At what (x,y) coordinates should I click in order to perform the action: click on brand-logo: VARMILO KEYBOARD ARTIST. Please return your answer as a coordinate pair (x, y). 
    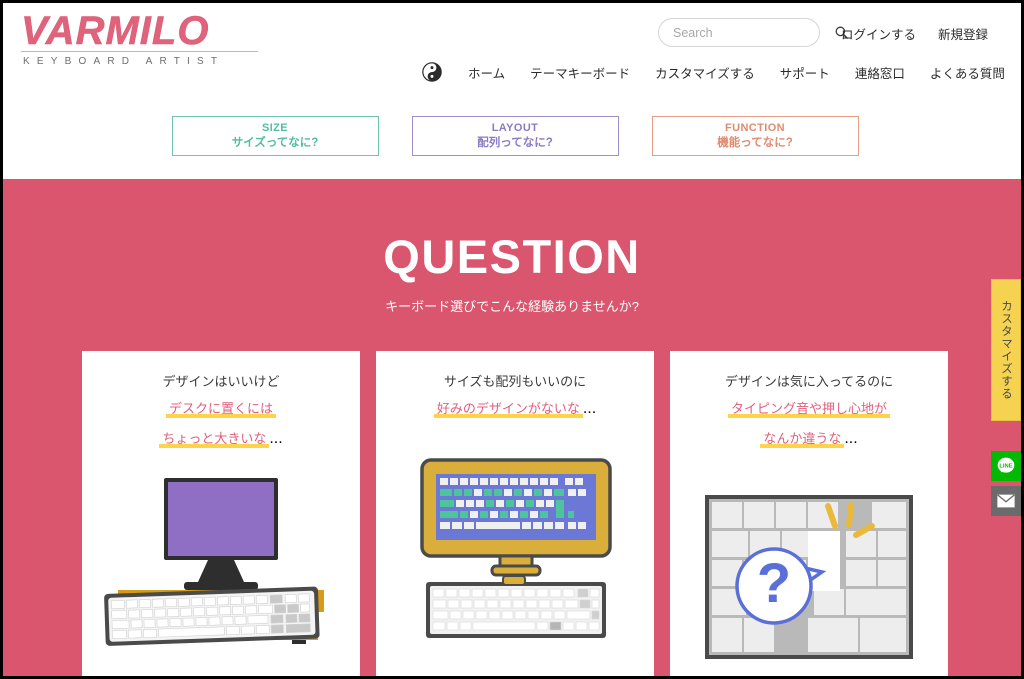
    Looking at the image, I should click on (146, 38).